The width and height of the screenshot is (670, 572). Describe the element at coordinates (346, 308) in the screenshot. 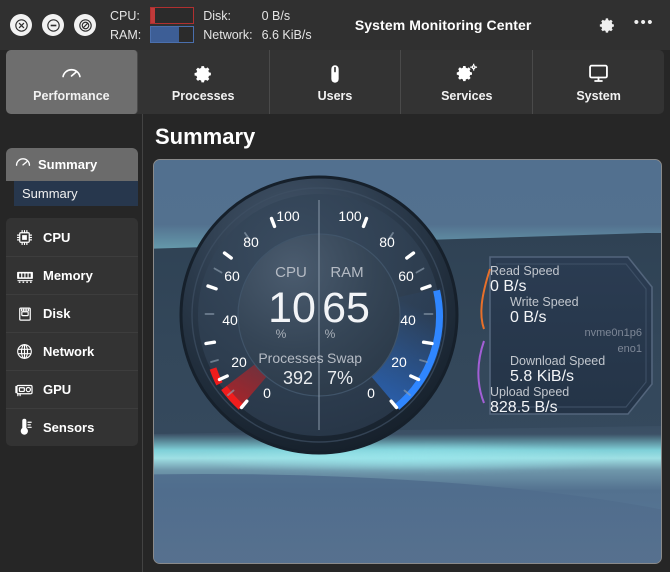

I see `svg-text: 65` at that location.